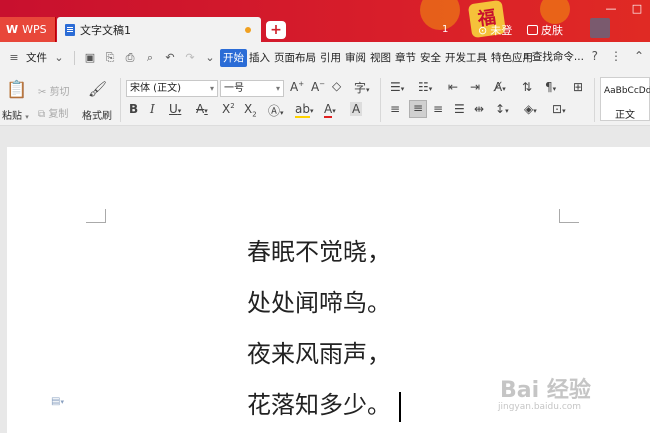  What do you see at coordinates (59, 58) in the screenshot?
I see `chevron-down-icon: ⌄` at bounding box center [59, 58].